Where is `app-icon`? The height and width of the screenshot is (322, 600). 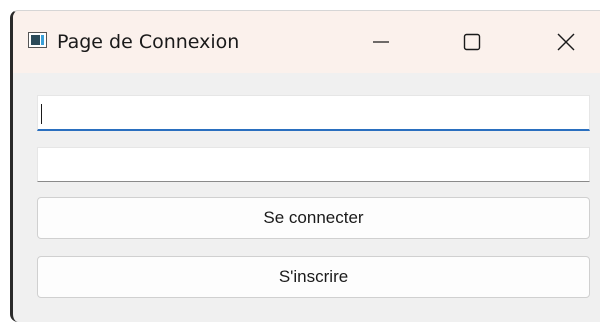
app-icon is located at coordinates (37, 40).